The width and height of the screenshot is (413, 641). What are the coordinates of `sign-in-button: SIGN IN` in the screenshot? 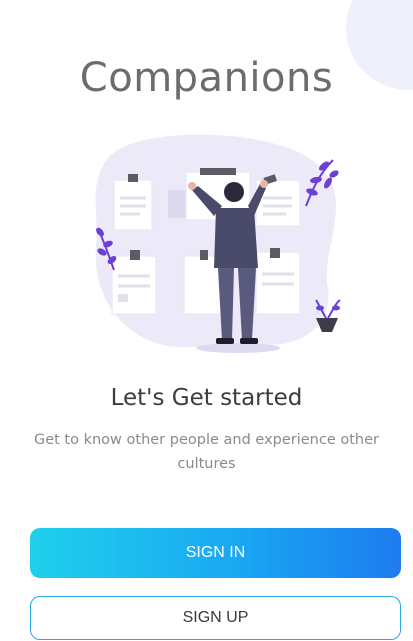 It's located at (215, 553).